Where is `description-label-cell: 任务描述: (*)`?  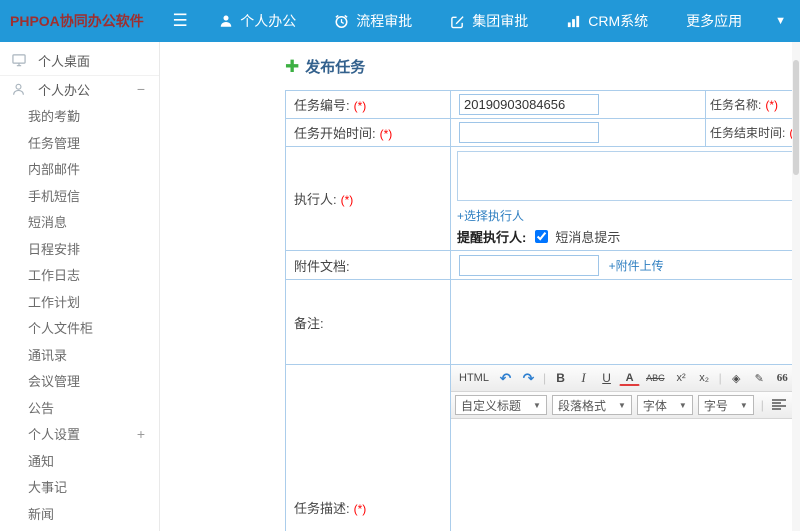 description-label-cell: 任务描述: (*) is located at coordinates (368, 447).